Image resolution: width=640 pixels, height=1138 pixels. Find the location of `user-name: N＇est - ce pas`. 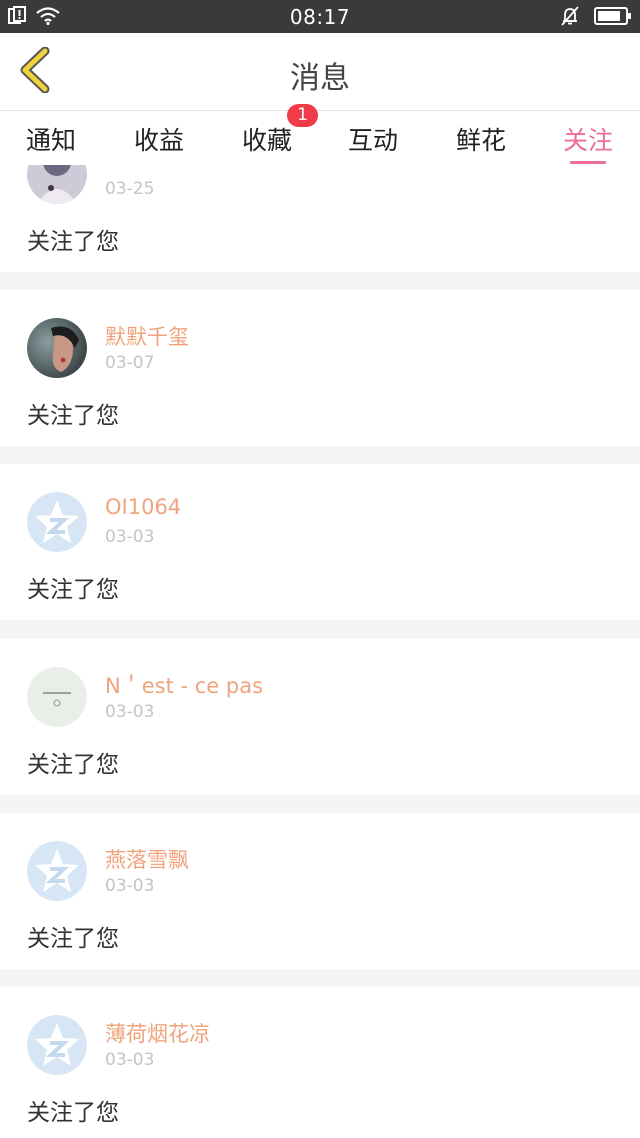

user-name: N＇est - ce pas is located at coordinates (184, 685).